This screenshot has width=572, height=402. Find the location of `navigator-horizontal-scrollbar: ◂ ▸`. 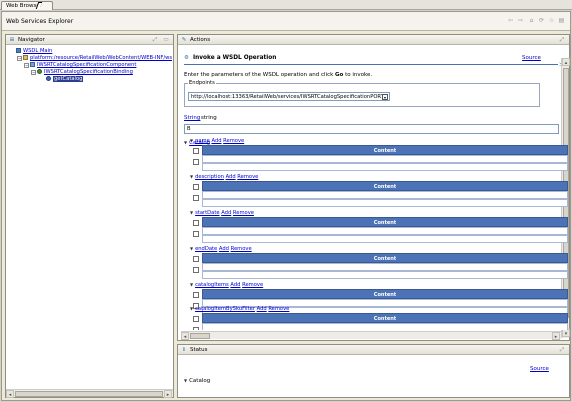

navigator-horizontal-scrollbar: ◂ ▸ is located at coordinates (89, 393).